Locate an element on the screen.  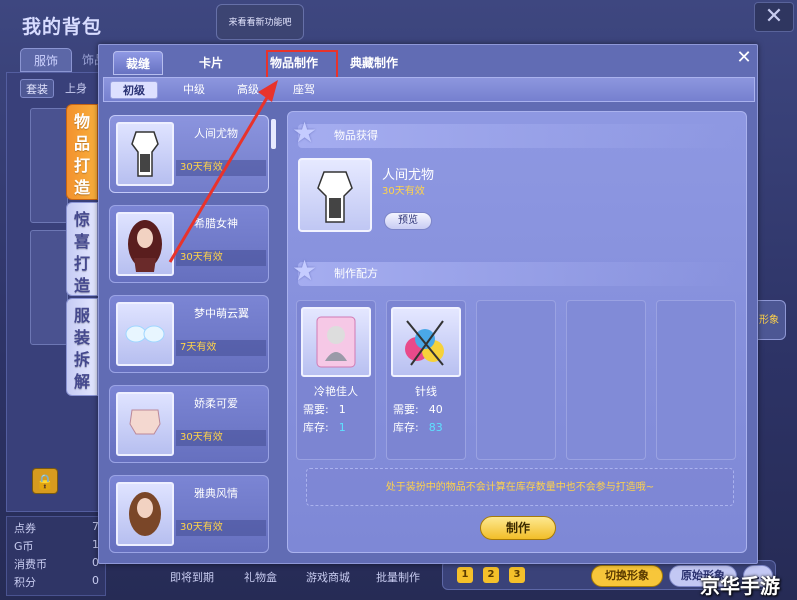
vtab-surprise-forge: 惊喜打造 is located at coordinates (82, 249).